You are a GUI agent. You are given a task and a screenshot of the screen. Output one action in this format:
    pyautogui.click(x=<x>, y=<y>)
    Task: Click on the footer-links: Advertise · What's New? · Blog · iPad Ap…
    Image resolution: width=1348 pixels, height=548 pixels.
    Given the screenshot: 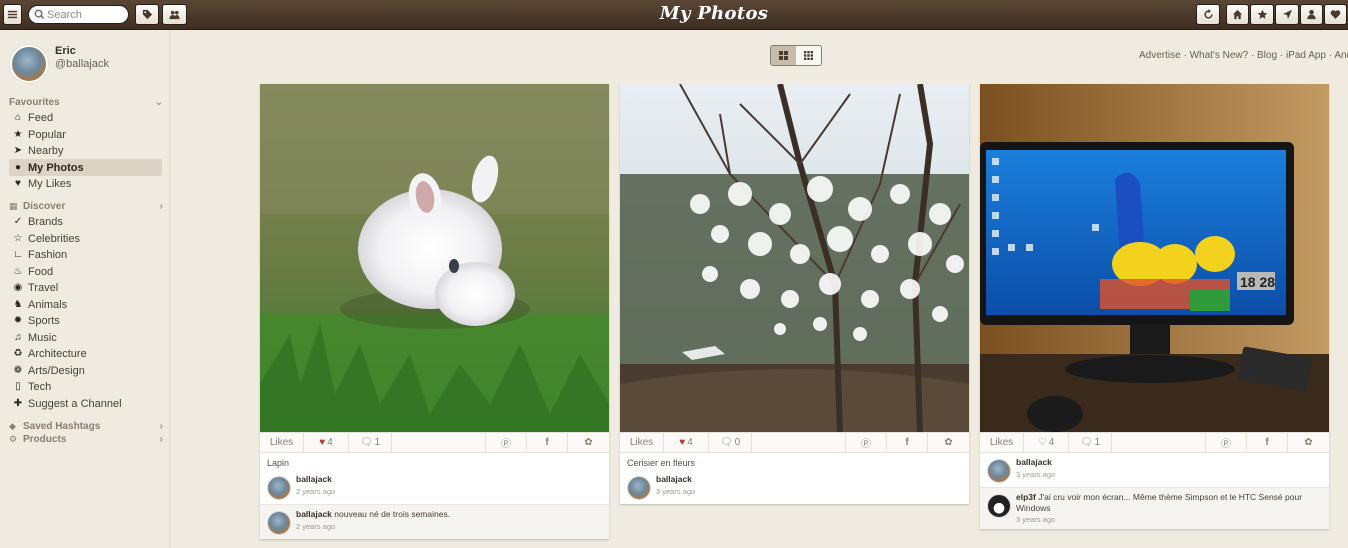 What is the action you would take?
    pyautogui.click(x=1243, y=55)
    